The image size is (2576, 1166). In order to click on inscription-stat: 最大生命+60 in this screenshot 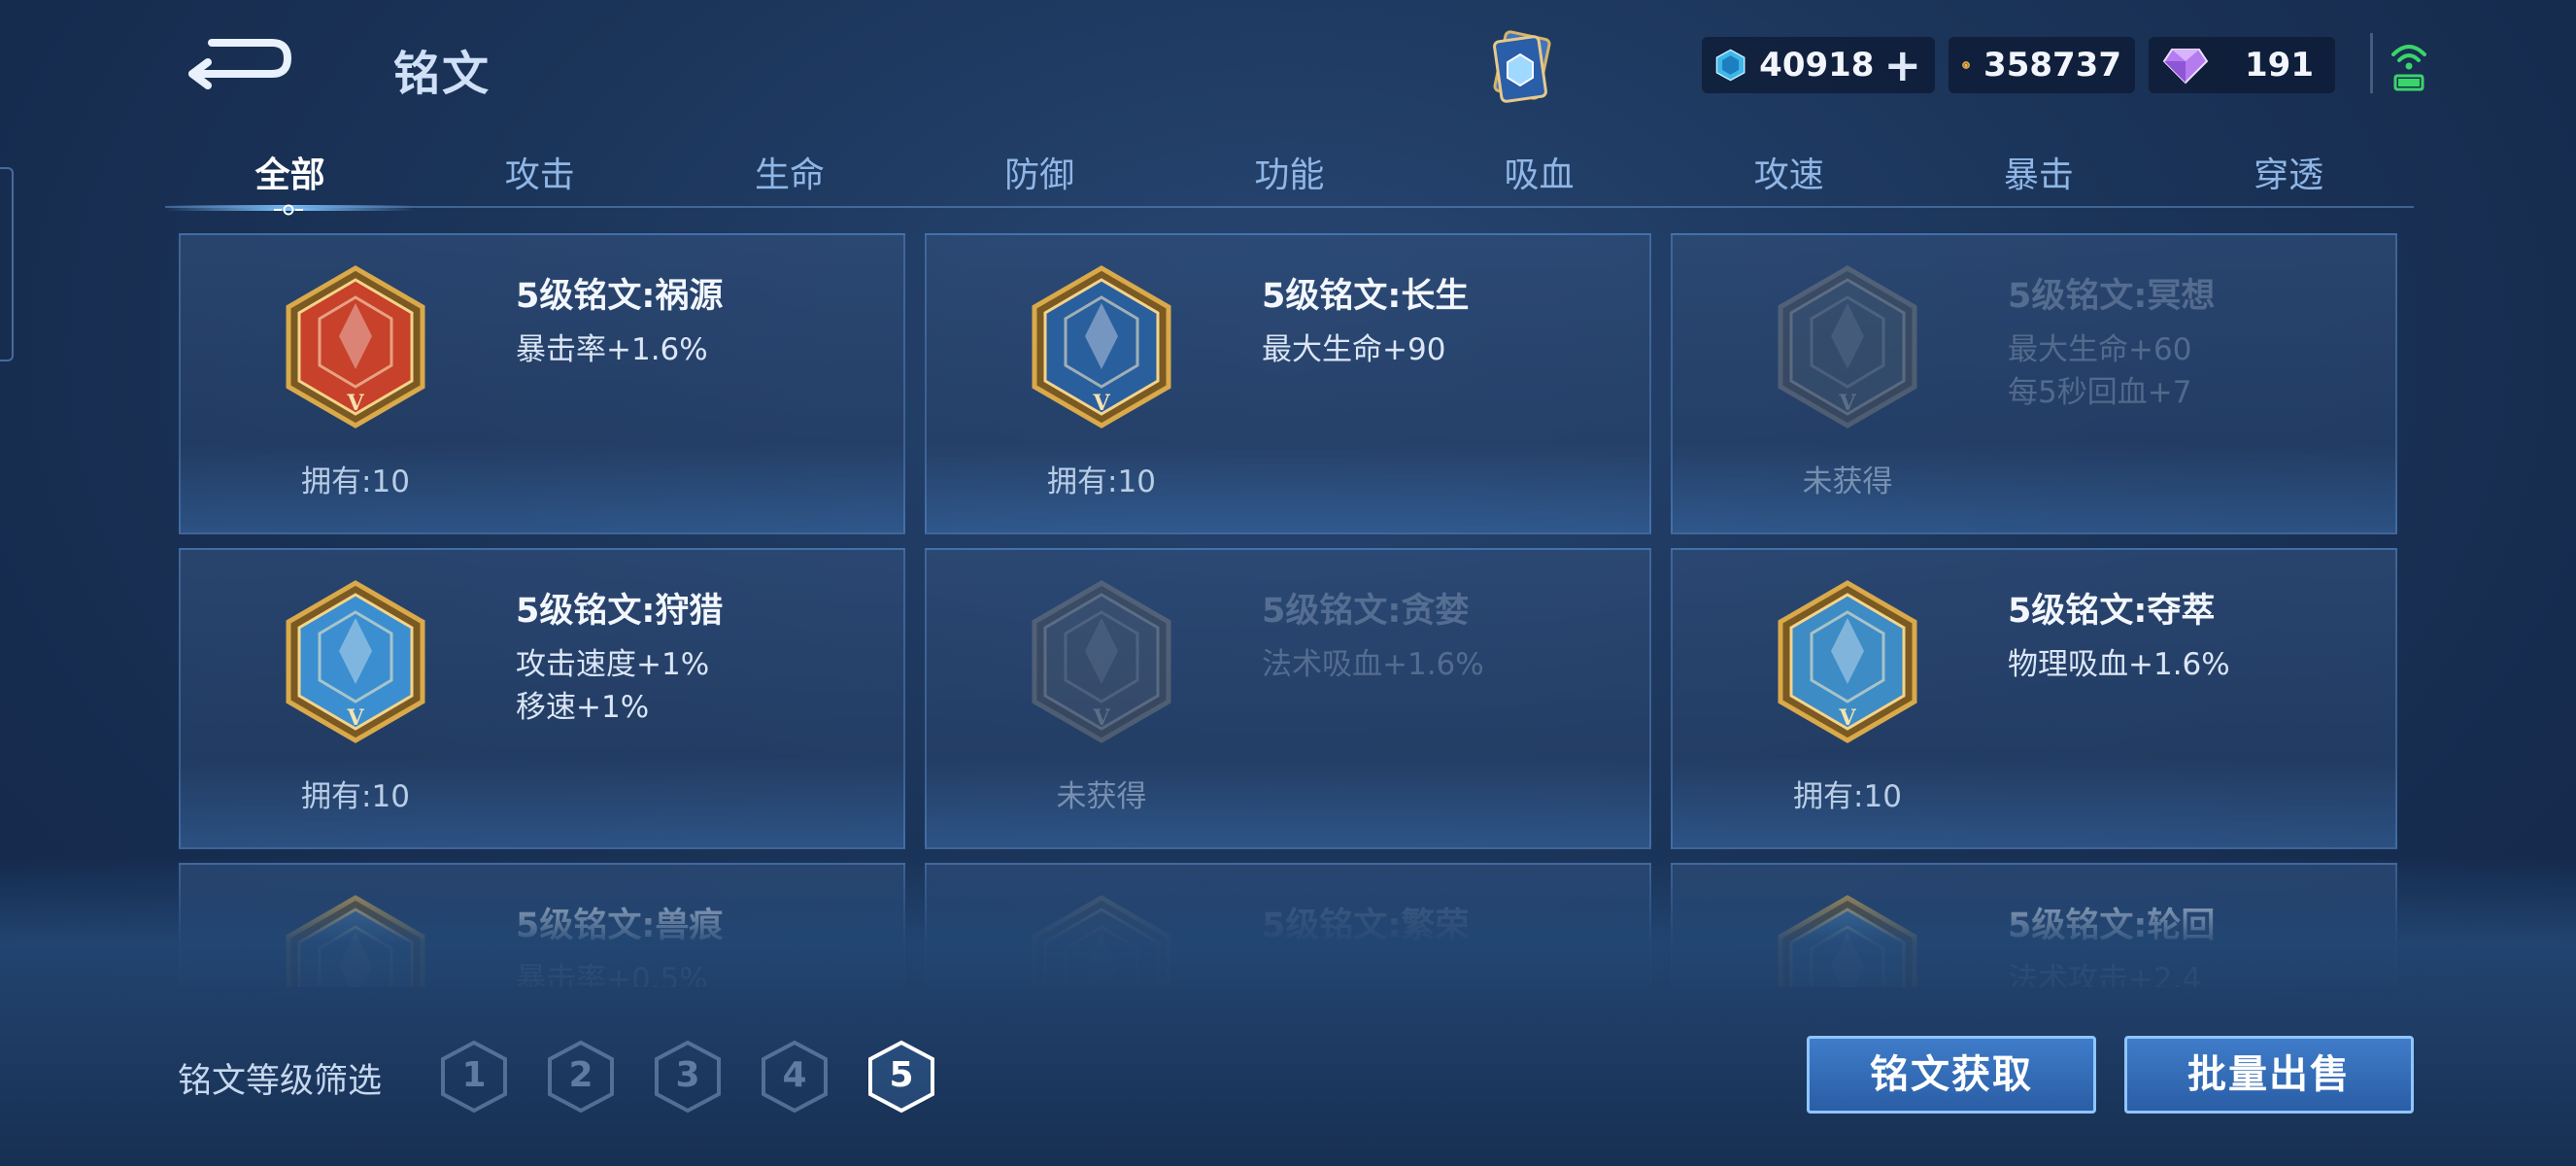, I will do `click(2100, 349)`.